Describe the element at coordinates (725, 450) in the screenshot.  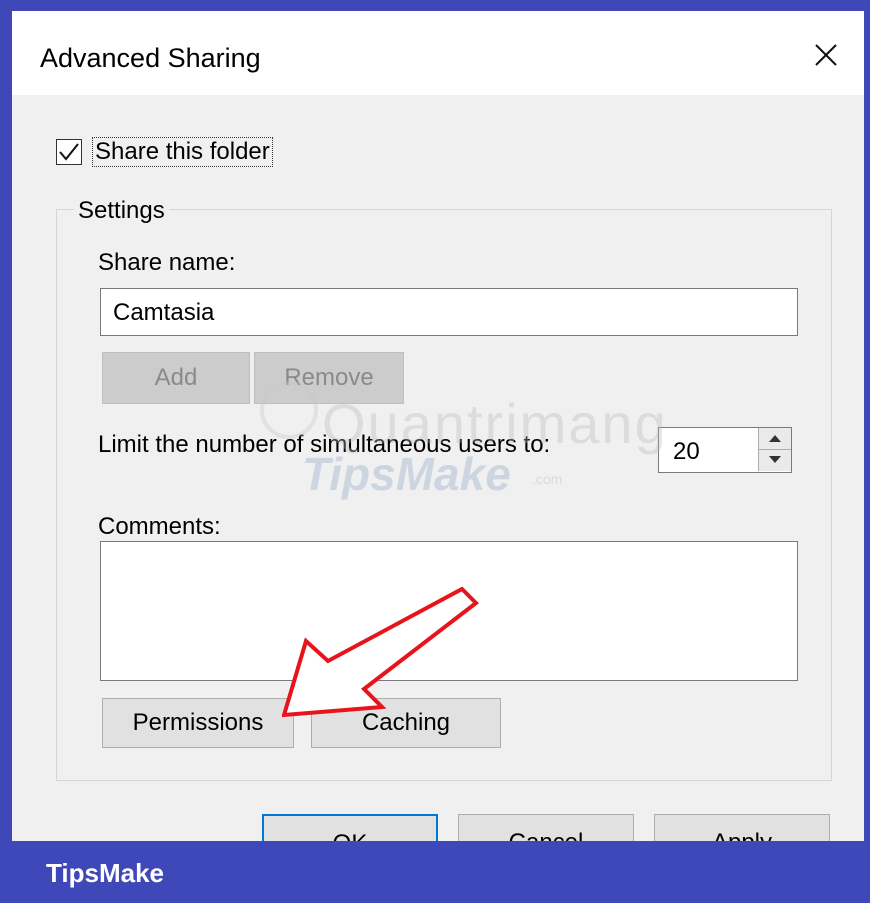
I see `limit-users-spinbox: 20` at that location.